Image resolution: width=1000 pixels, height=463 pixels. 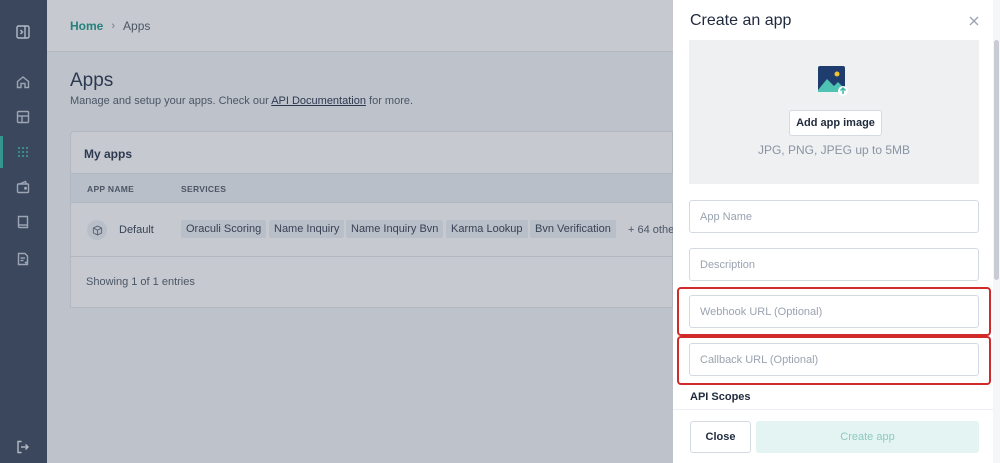 I want to click on description-input, so click(x=834, y=264).